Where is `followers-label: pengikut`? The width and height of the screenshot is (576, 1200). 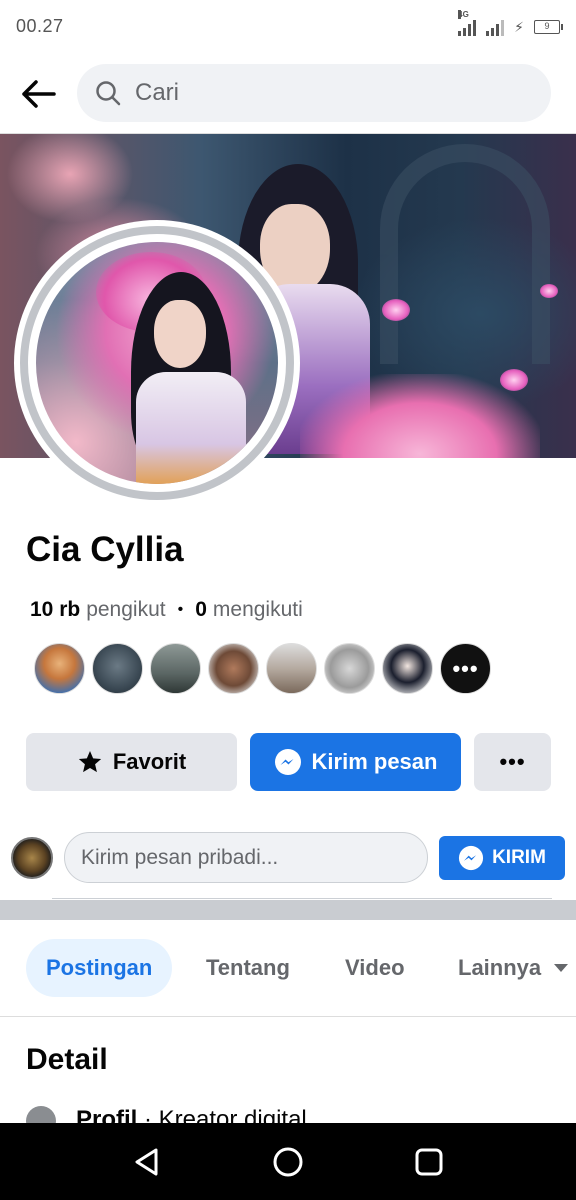 followers-label: pengikut is located at coordinates (126, 609).